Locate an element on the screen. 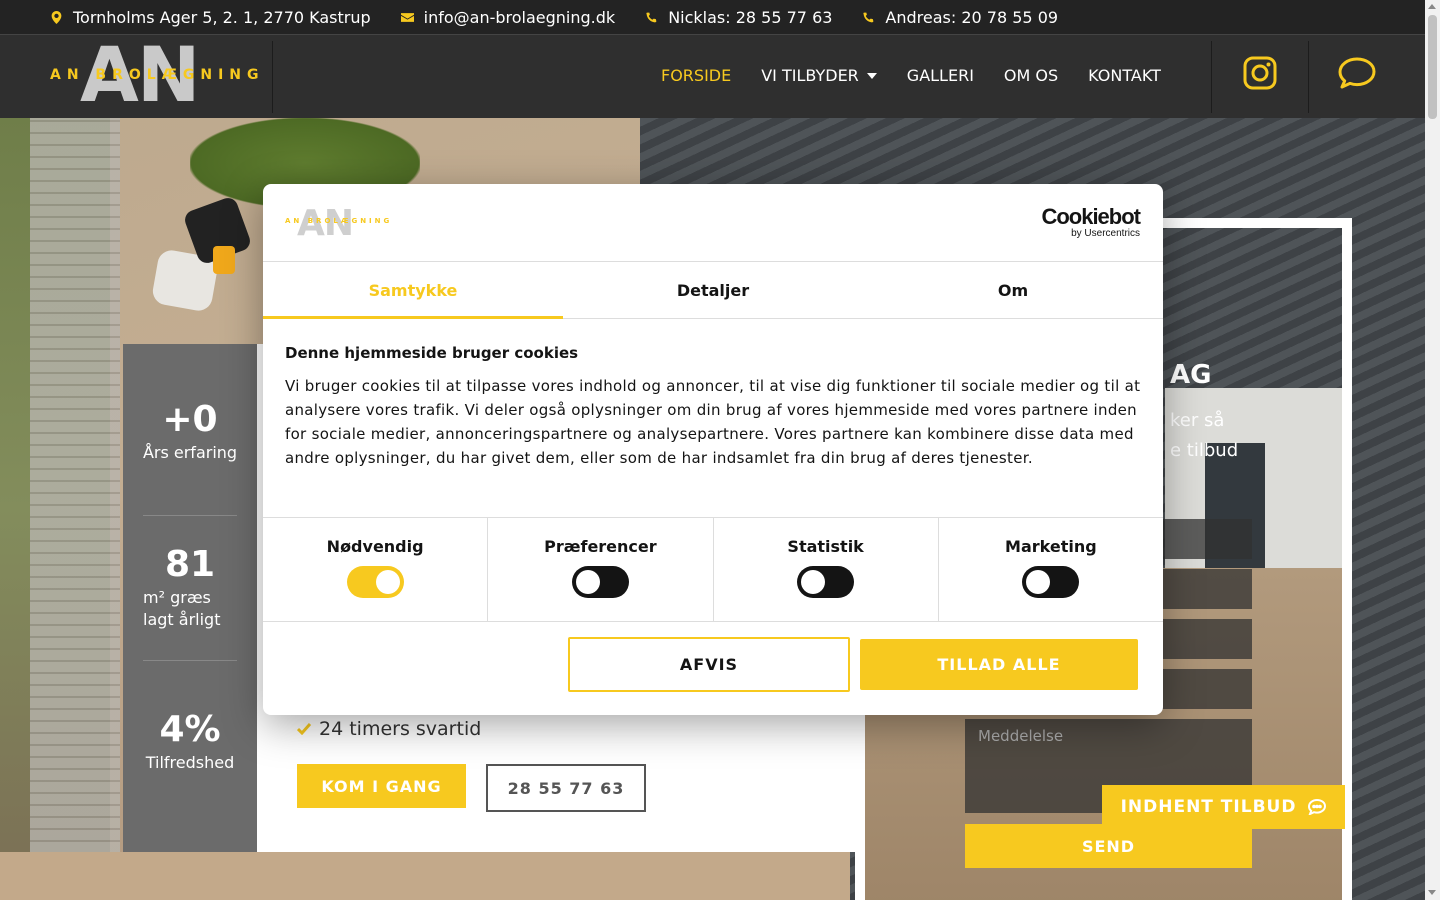  nav-item-vi-tilbyder: VI TILBYDER is located at coordinates (819, 75).